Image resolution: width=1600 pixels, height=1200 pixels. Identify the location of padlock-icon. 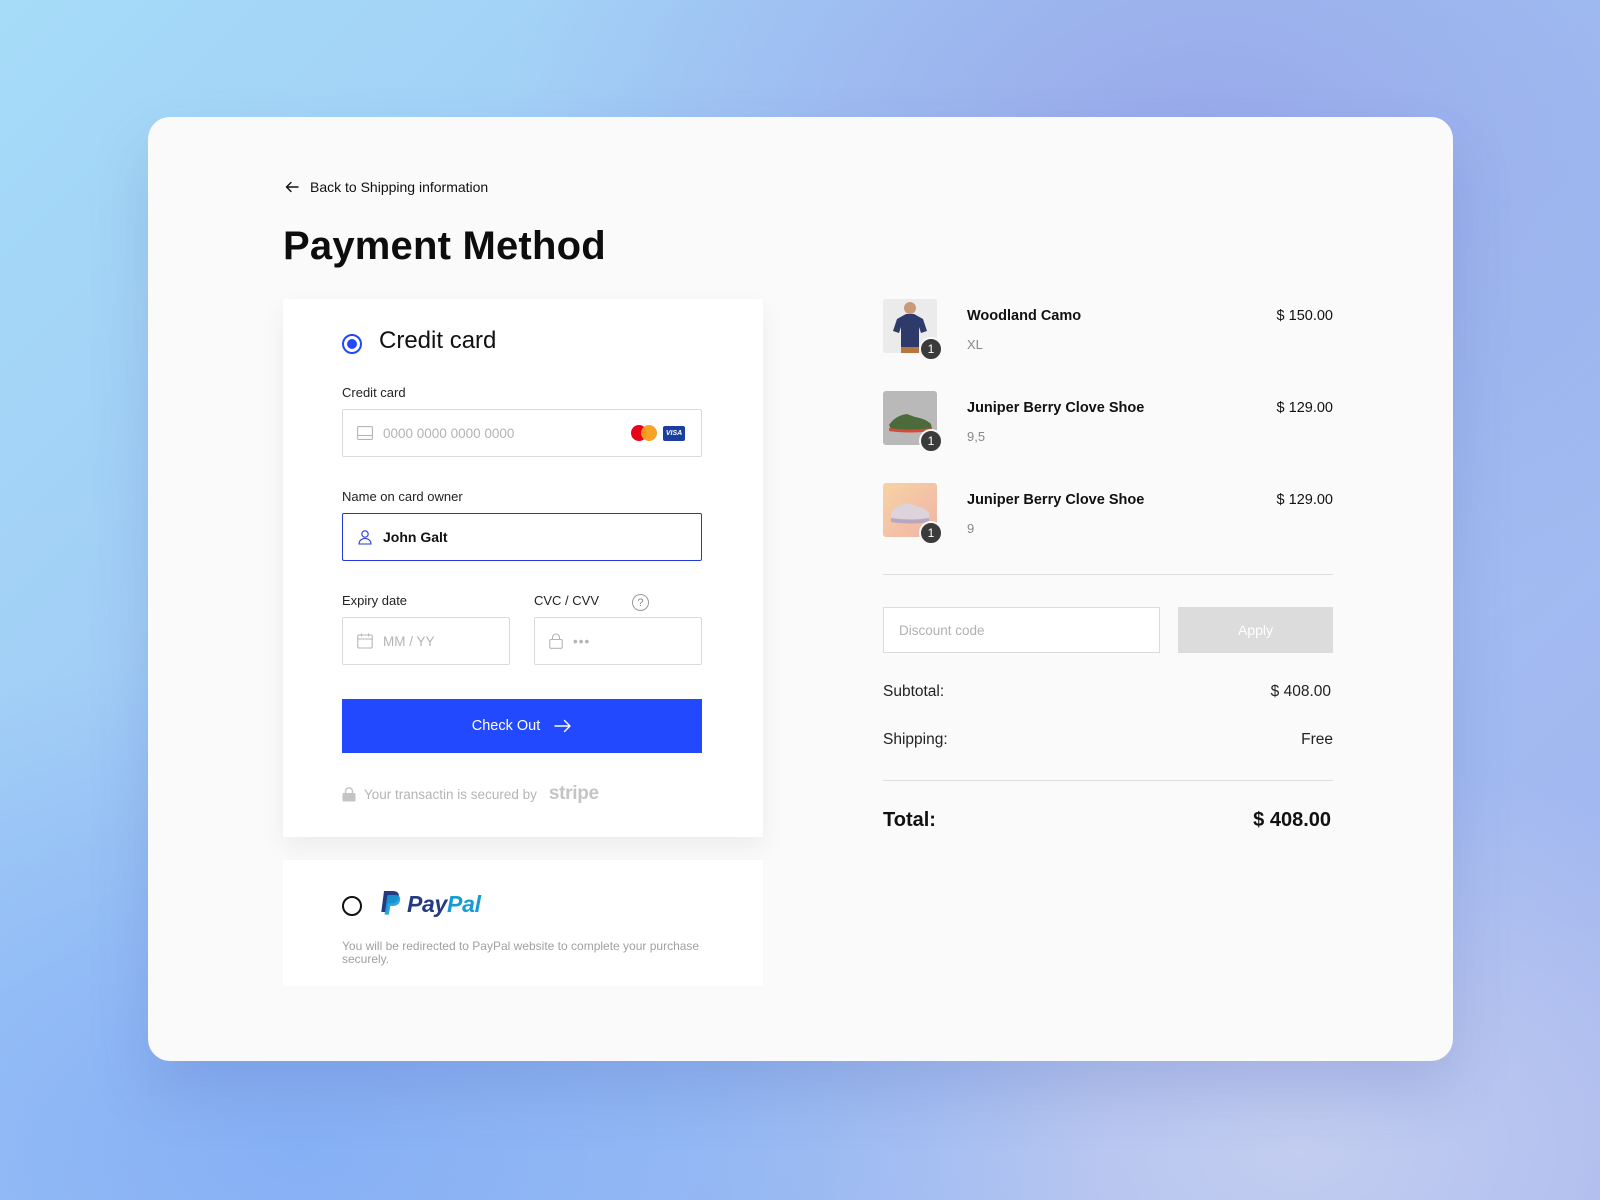
(349, 793).